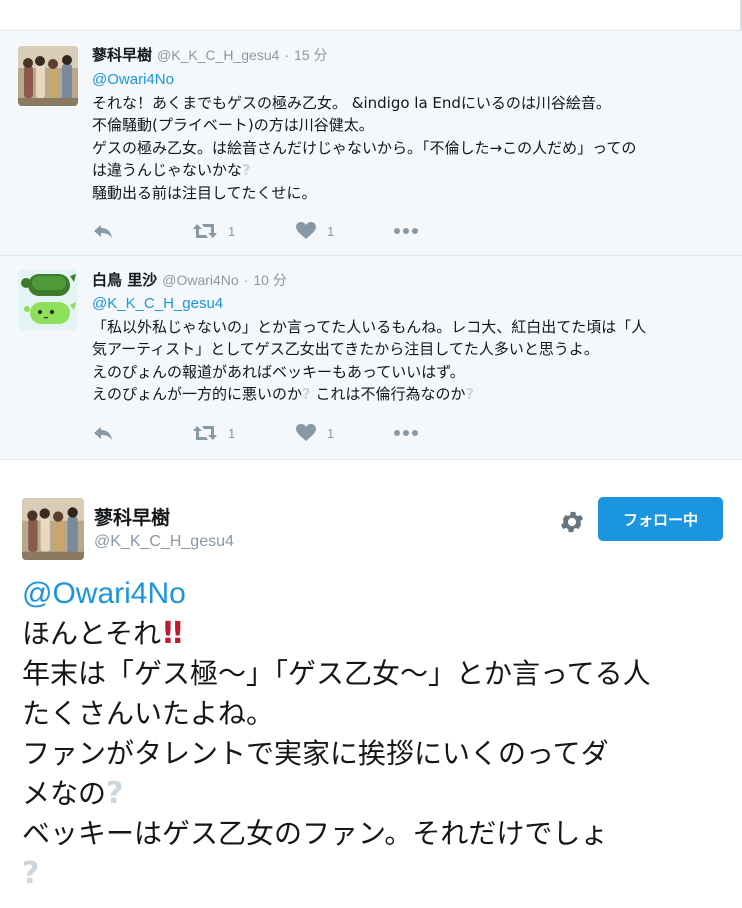 Image resolution: width=742 pixels, height=908 pixels. What do you see at coordinates (269, 280) in the screenshot?
I see `timestamp: 10 分` at bounding box center [269, 280].